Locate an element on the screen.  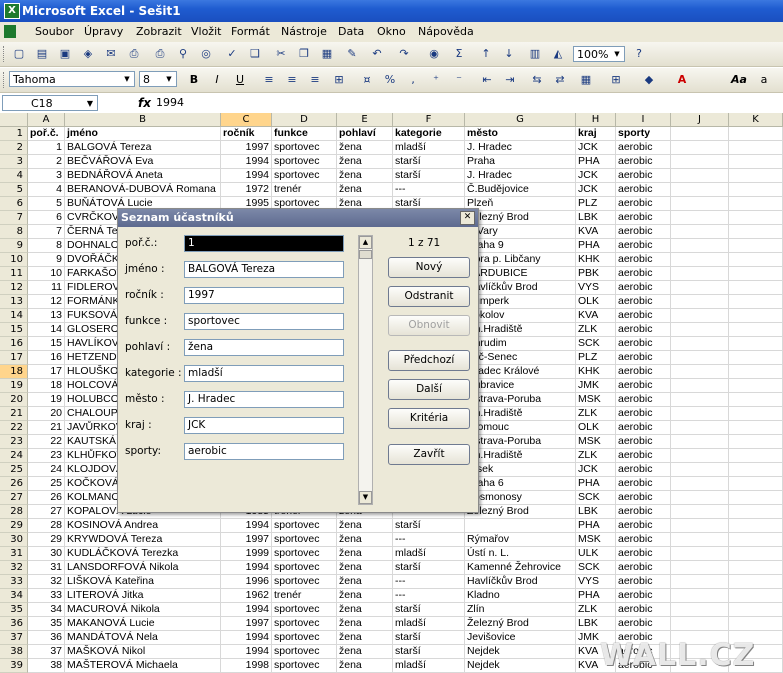
cell: MSK is located at coordinates (596, 442).